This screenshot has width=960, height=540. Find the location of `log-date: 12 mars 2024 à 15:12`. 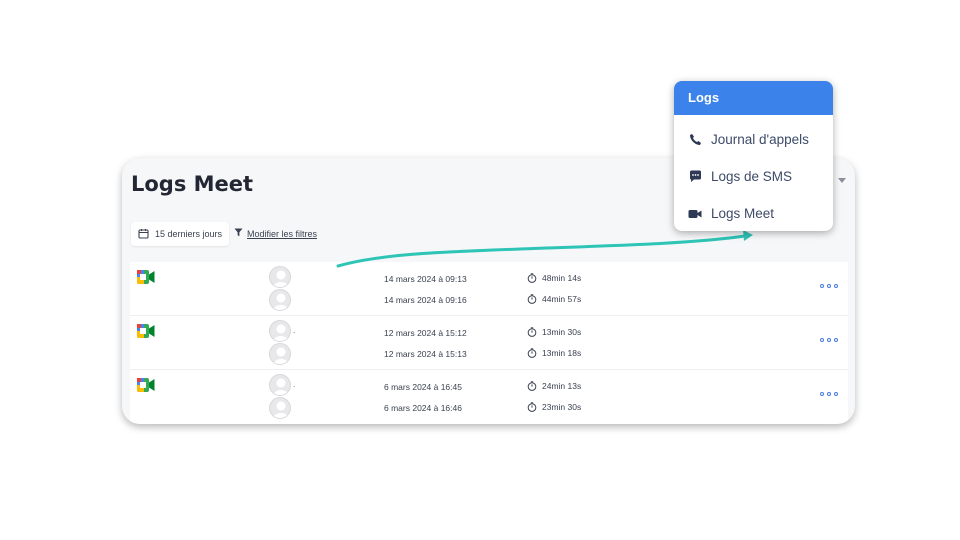

log-date: 12 mars 2024 à 15:12 is located at coordinates (425, 333).